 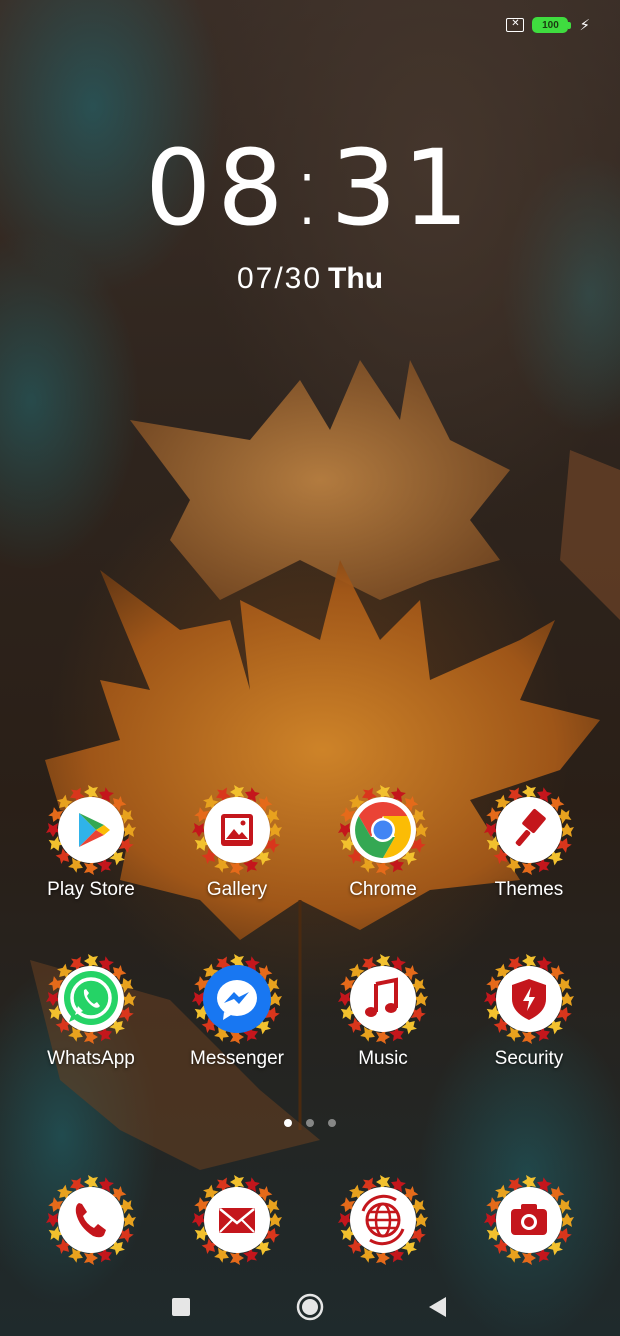 What do you see at coordinates (288, 1123) in the screenshot?
I see `page-dot-active` at bounding box center [288, 1123].